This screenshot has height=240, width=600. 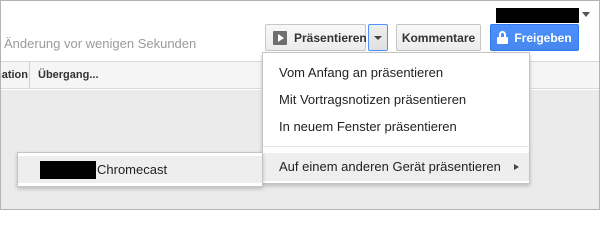 What do you see at coordinates (29, 75) in the screenshot?
I see `toolbar-divider` at bounding box center [29, 75].